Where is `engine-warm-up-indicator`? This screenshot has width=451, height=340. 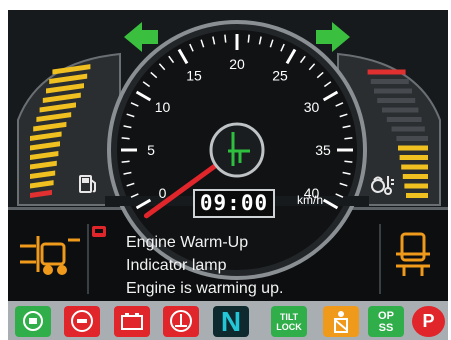
engine-warm-up-indicator is located at coordinates (33, 321).